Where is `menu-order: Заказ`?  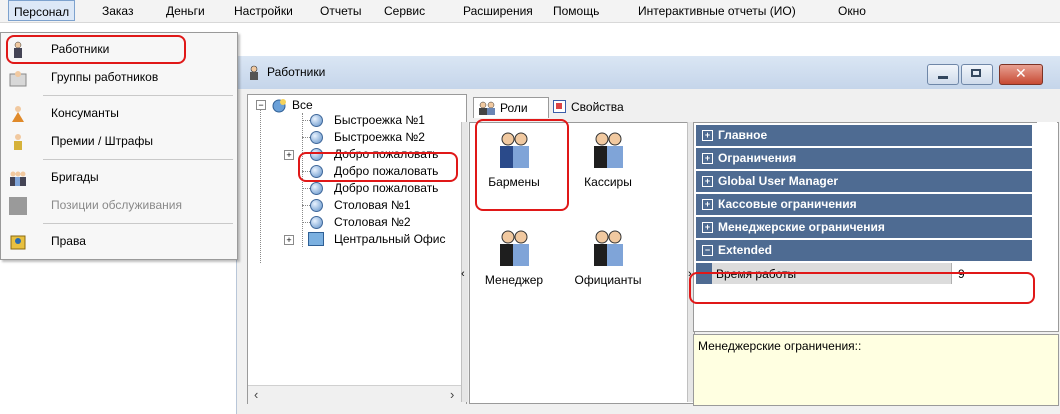
menu-order: Заказ is located at coordinates (117, 11).